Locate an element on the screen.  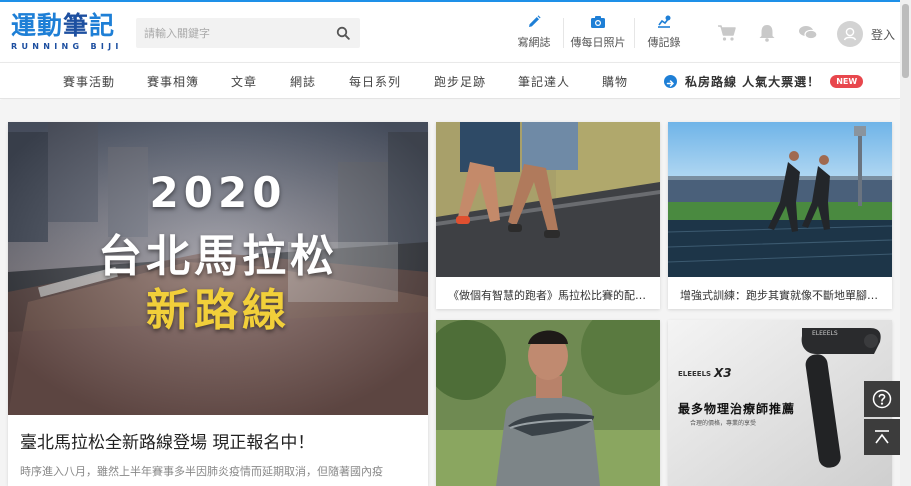
nav-item-experts: 筆記達人 is located at coordinates (544, 81).